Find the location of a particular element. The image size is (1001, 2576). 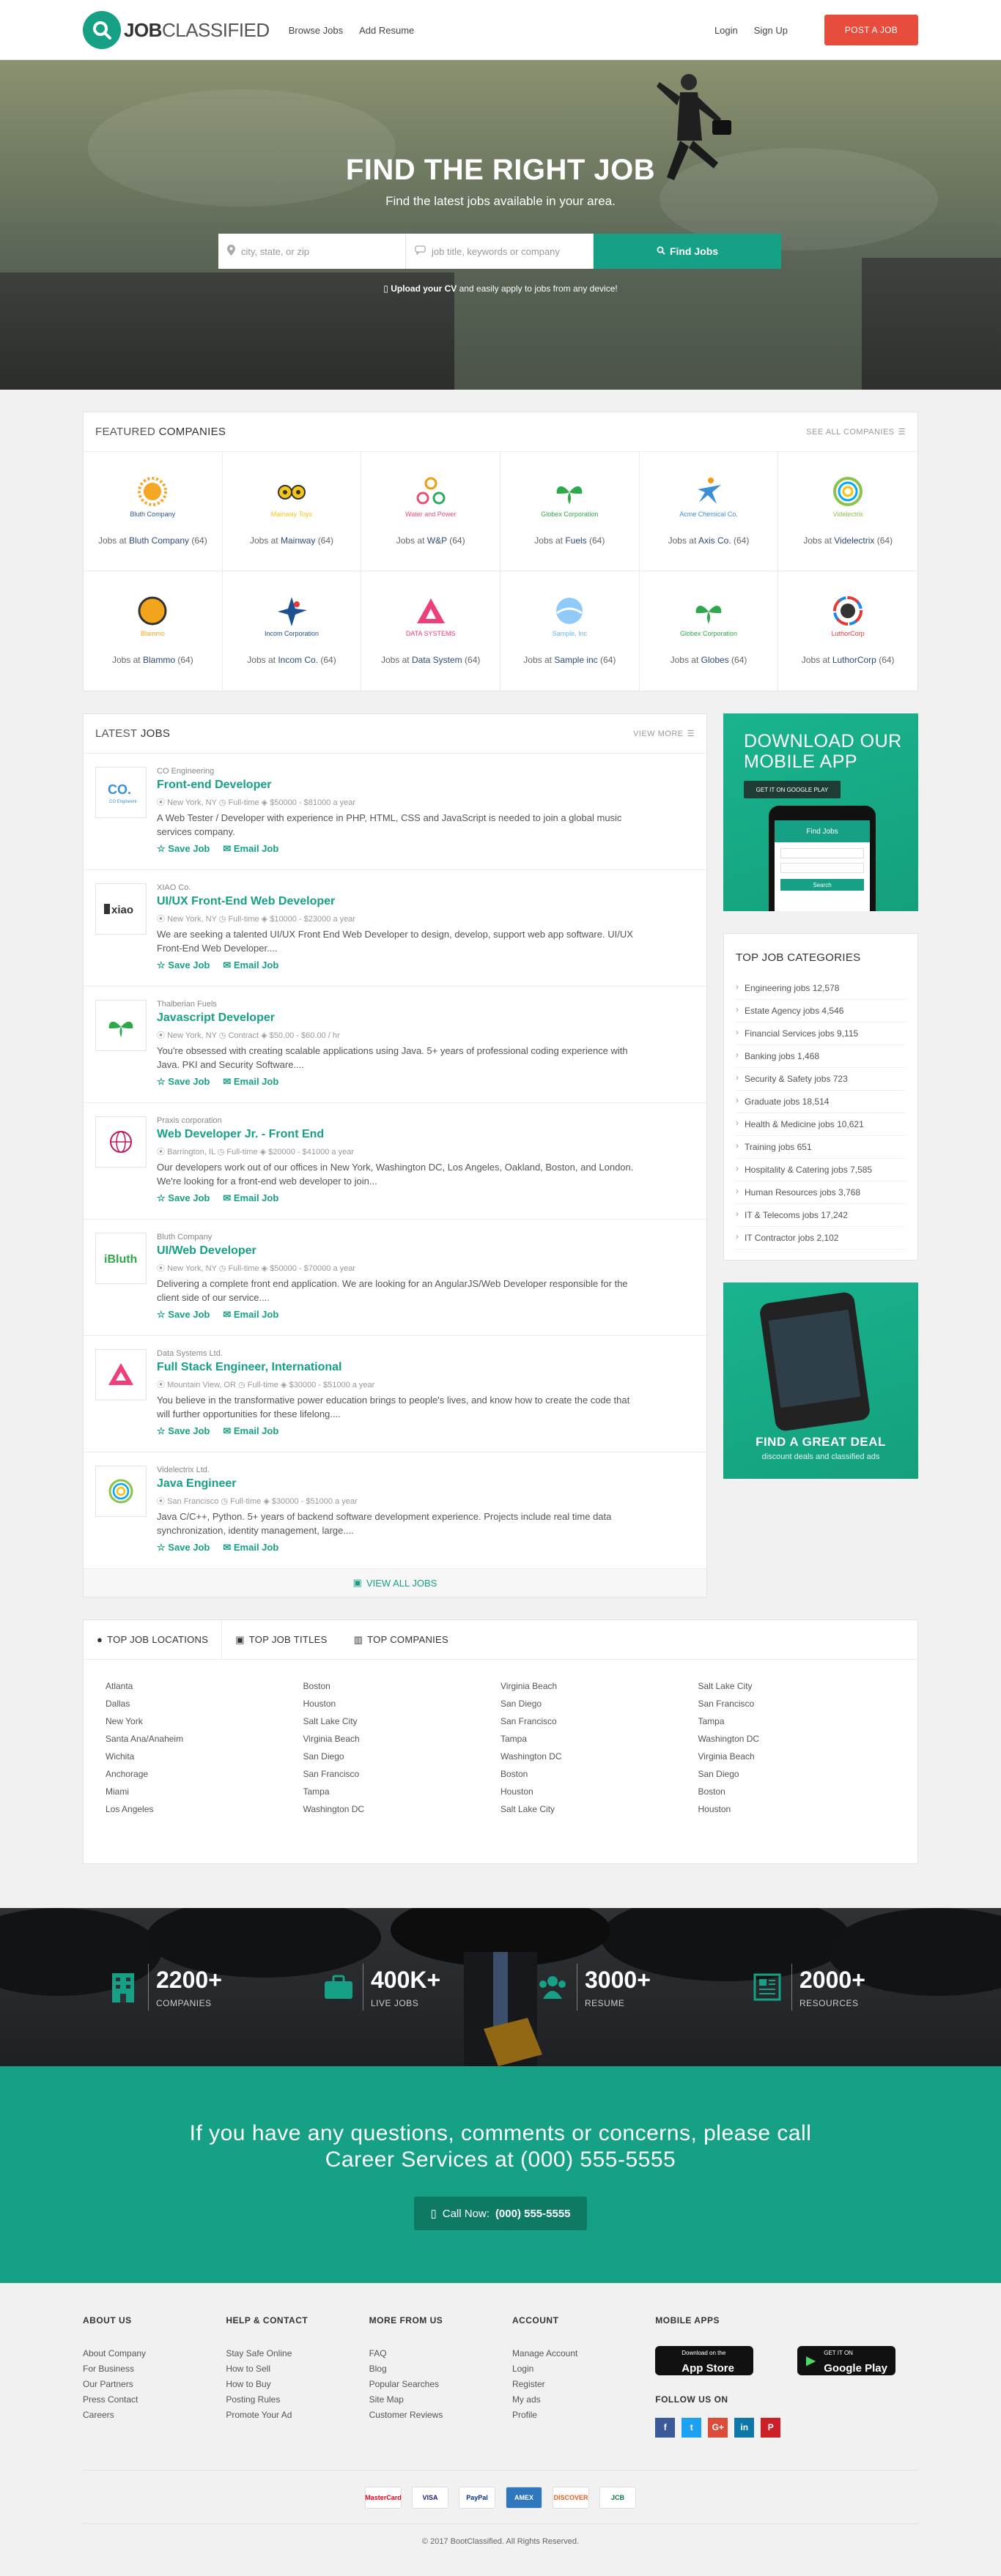

company-card: LuthorCorp Jobs at LuthorCorp (64) is located at coordinates (847, 631).